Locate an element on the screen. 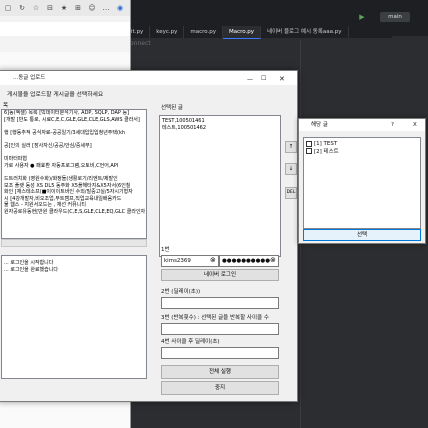 This screenshot has height=428, width=428. clear-password-icon: ⊗ is located at coordinates (273, 260).